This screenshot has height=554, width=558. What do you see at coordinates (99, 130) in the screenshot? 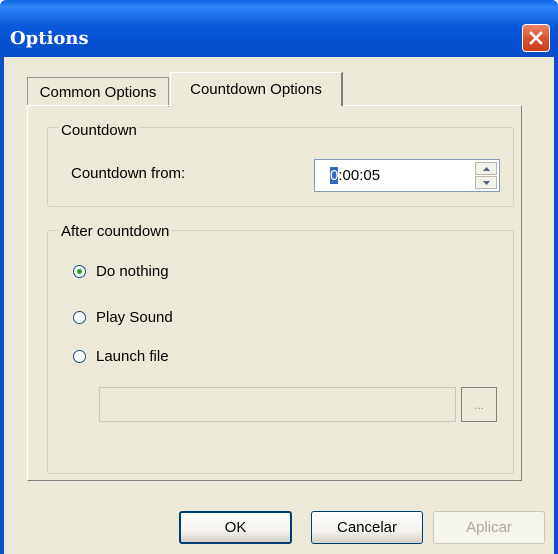
I see `countdown-legend: Countdown` at bounding box center [99, 130].